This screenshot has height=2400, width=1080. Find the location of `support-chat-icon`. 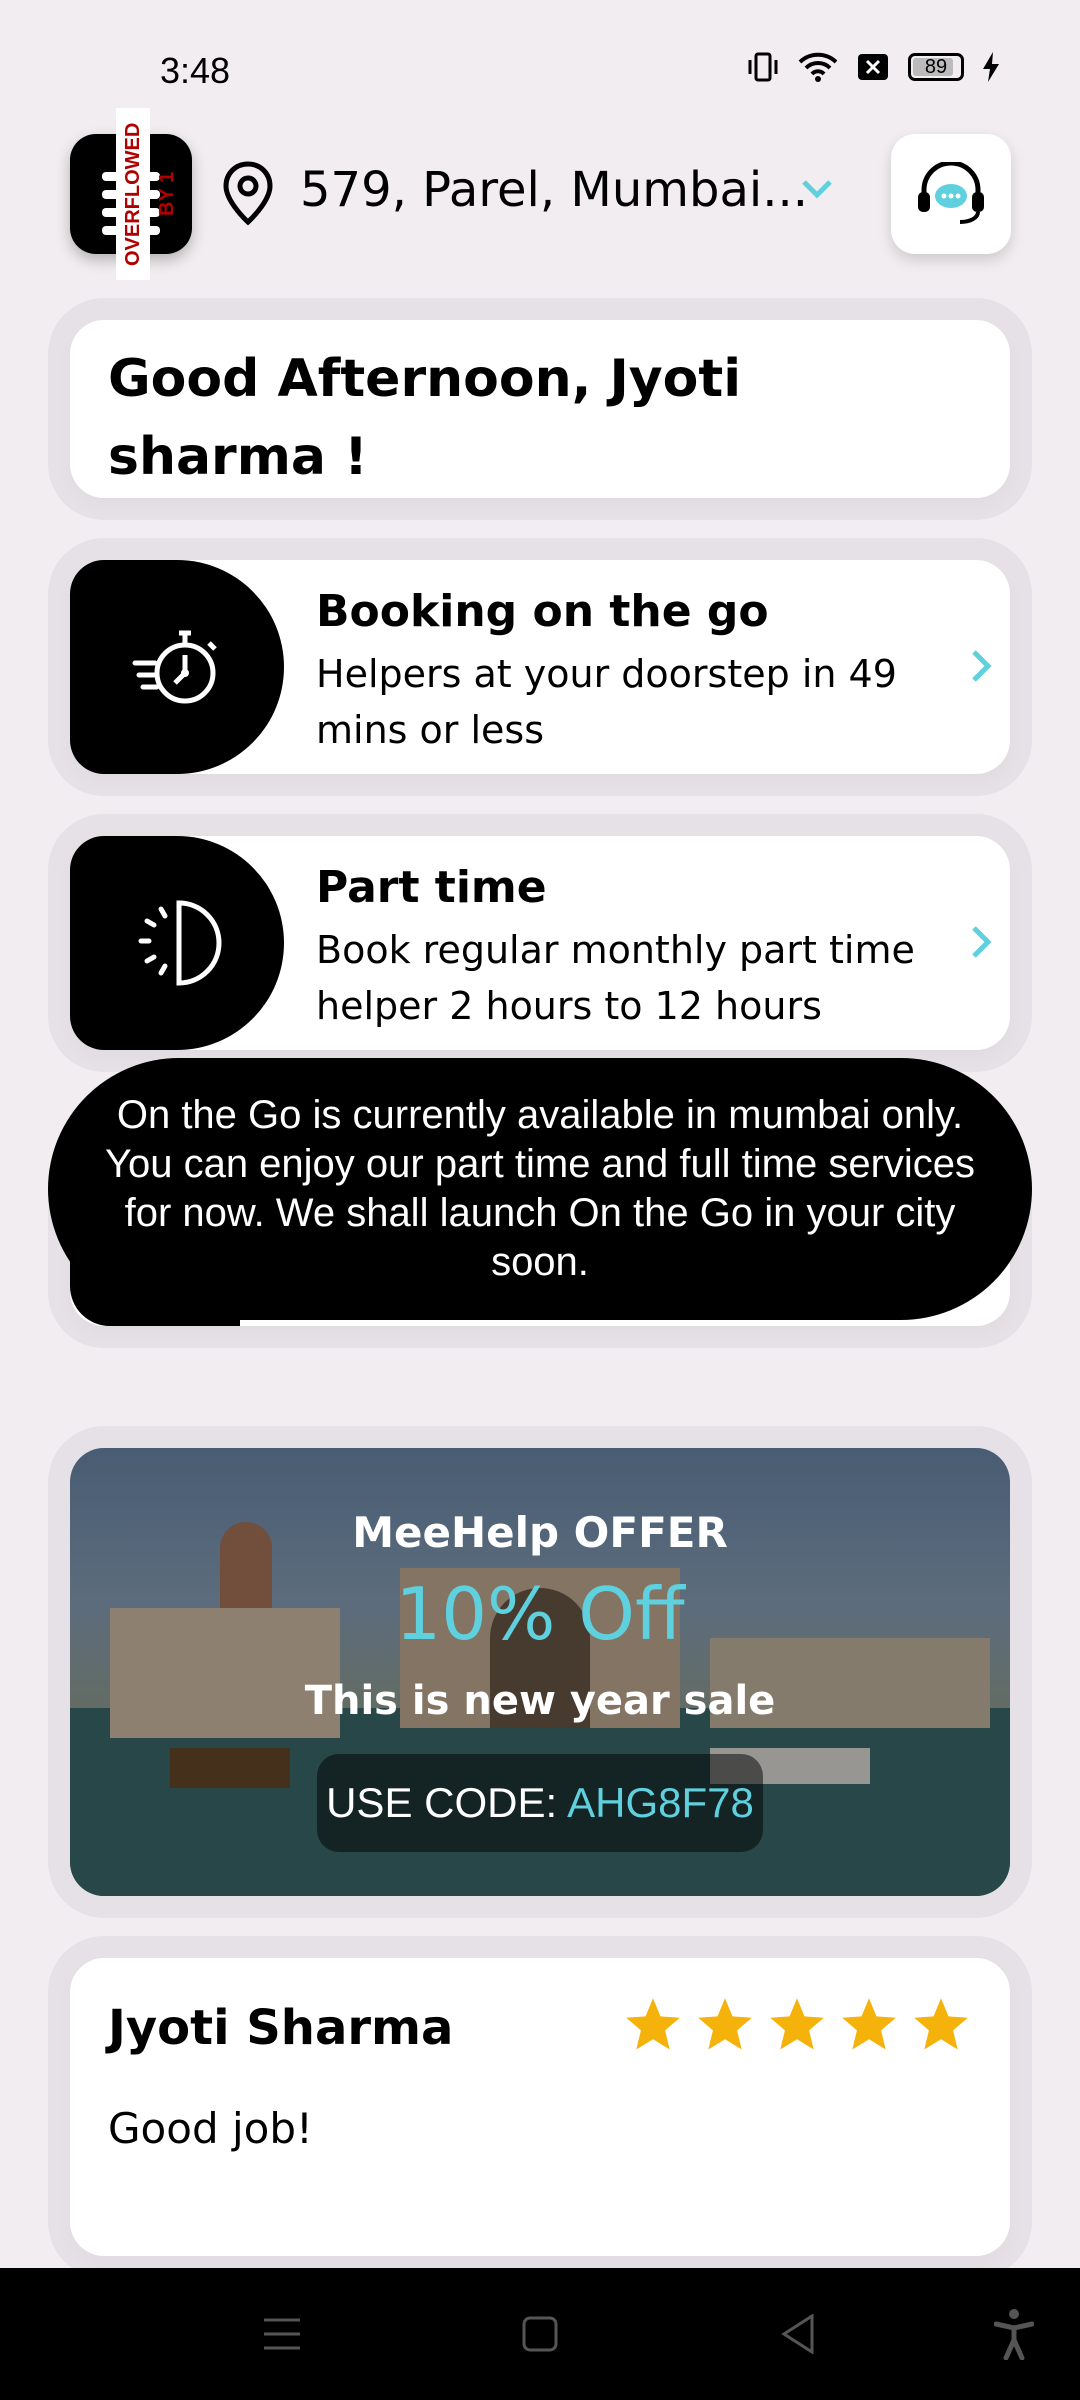

support-chat-icon is located at coordinates (951, 193).